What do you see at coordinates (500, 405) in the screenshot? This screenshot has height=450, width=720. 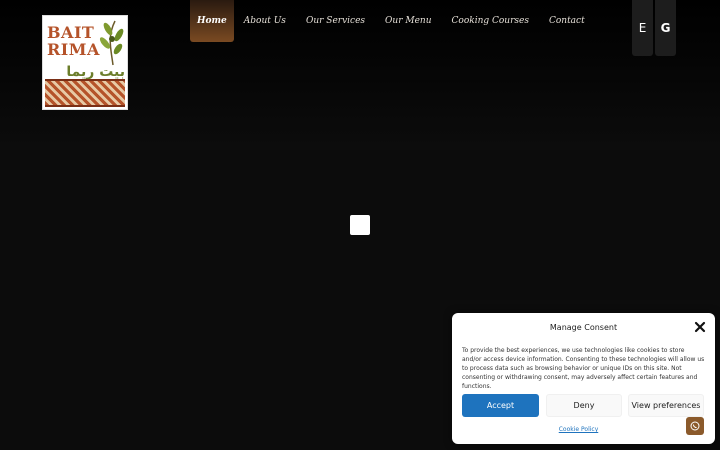 I see `accept-button: Accept` at bounding box center [500, 405].